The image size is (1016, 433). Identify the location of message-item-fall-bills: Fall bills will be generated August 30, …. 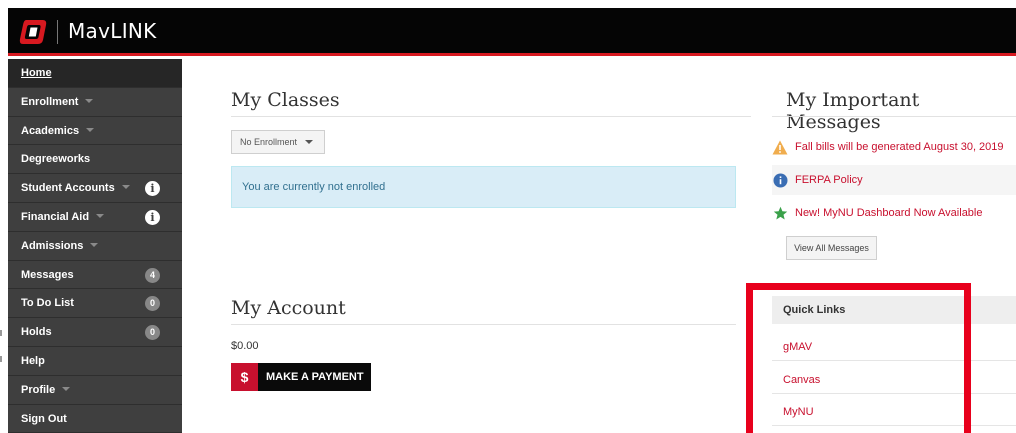
(888, 147).